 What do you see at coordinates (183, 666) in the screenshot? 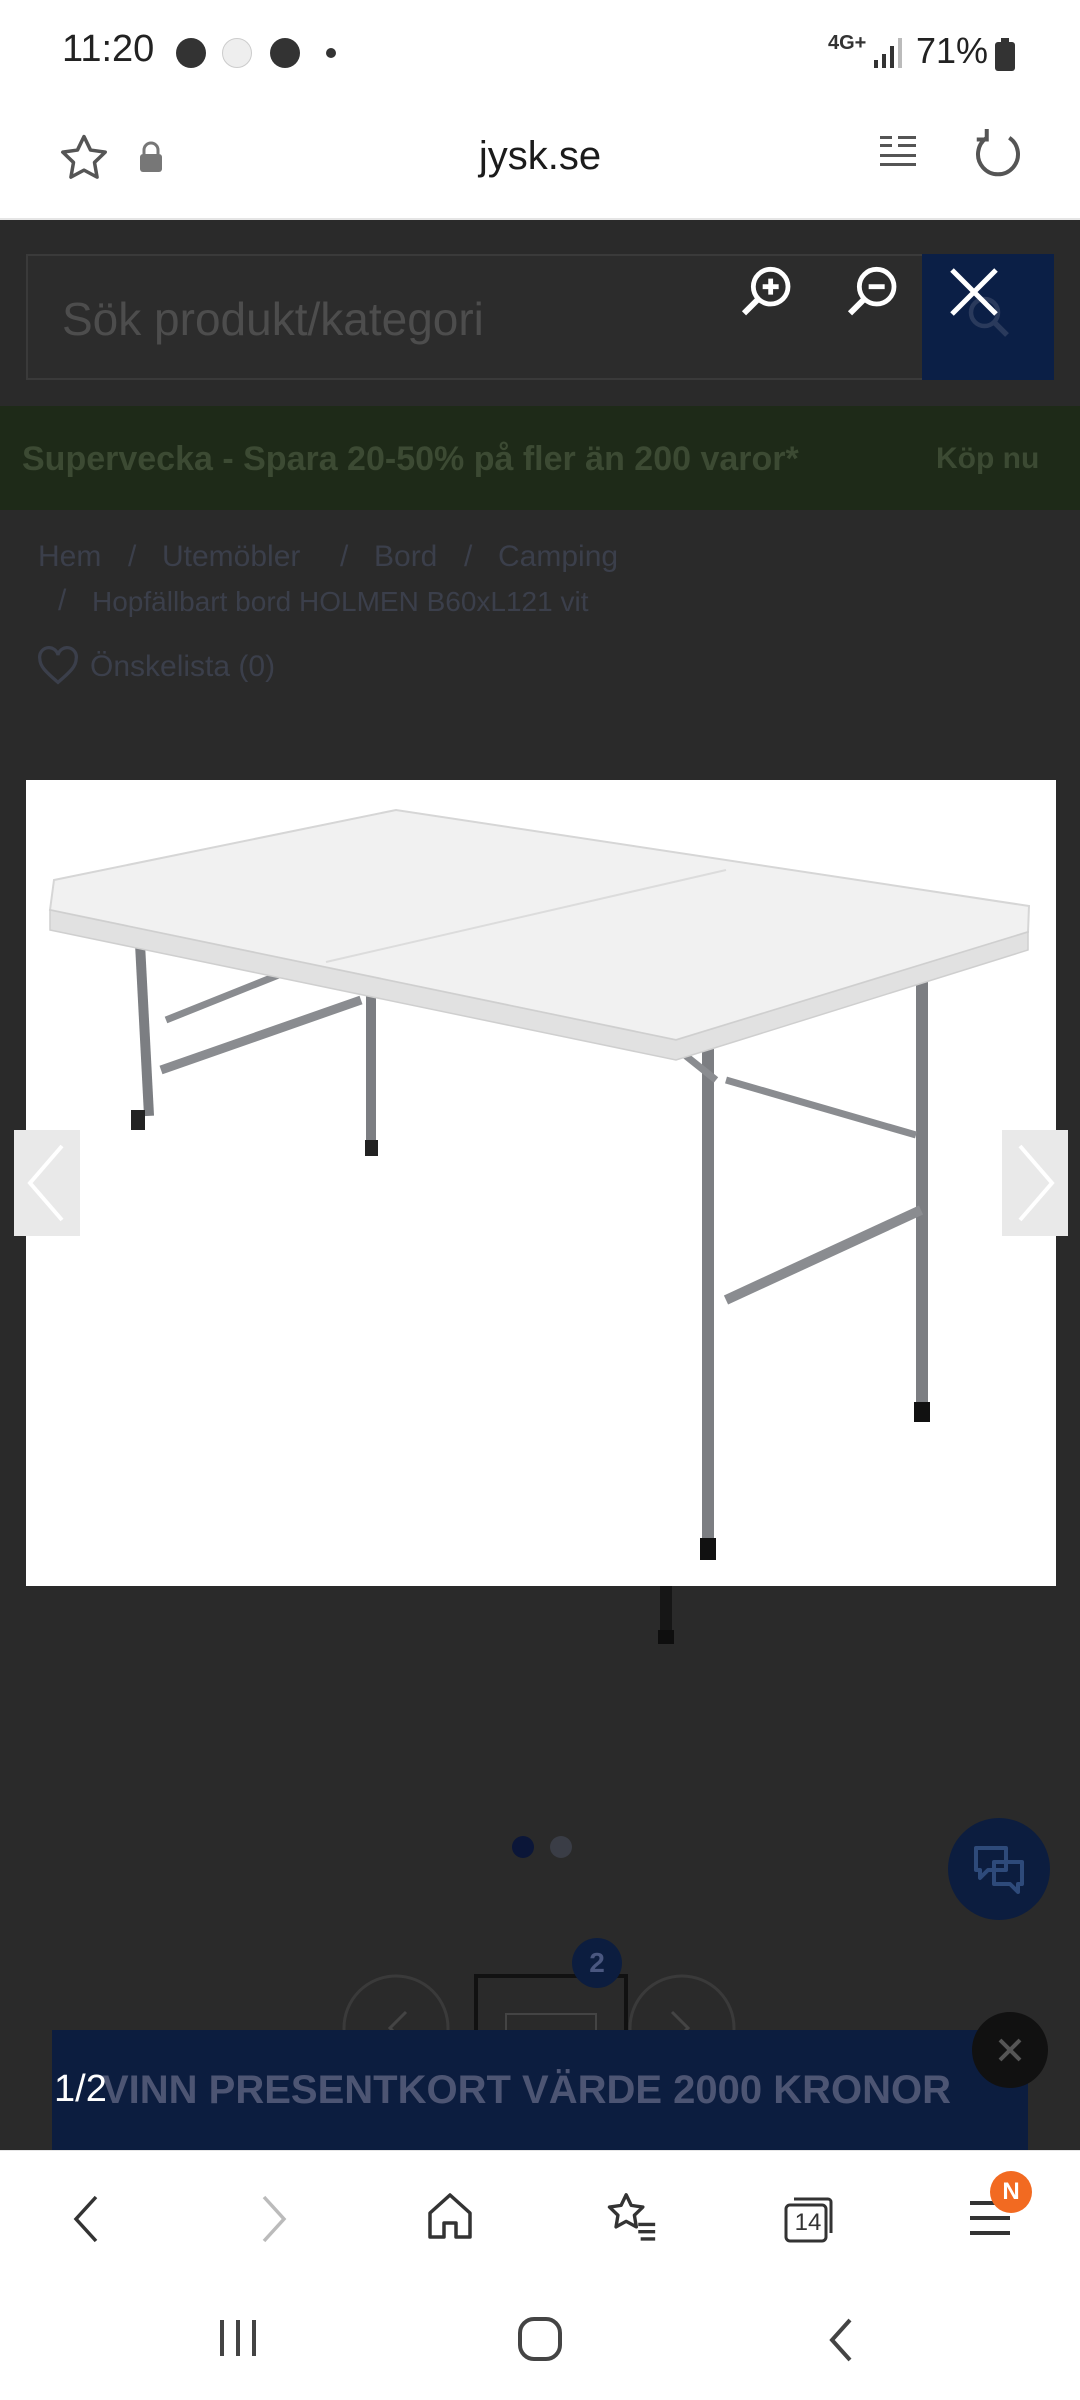
I see `wishlist-label: Önskelista (0)` at bounding box center [183, 666].